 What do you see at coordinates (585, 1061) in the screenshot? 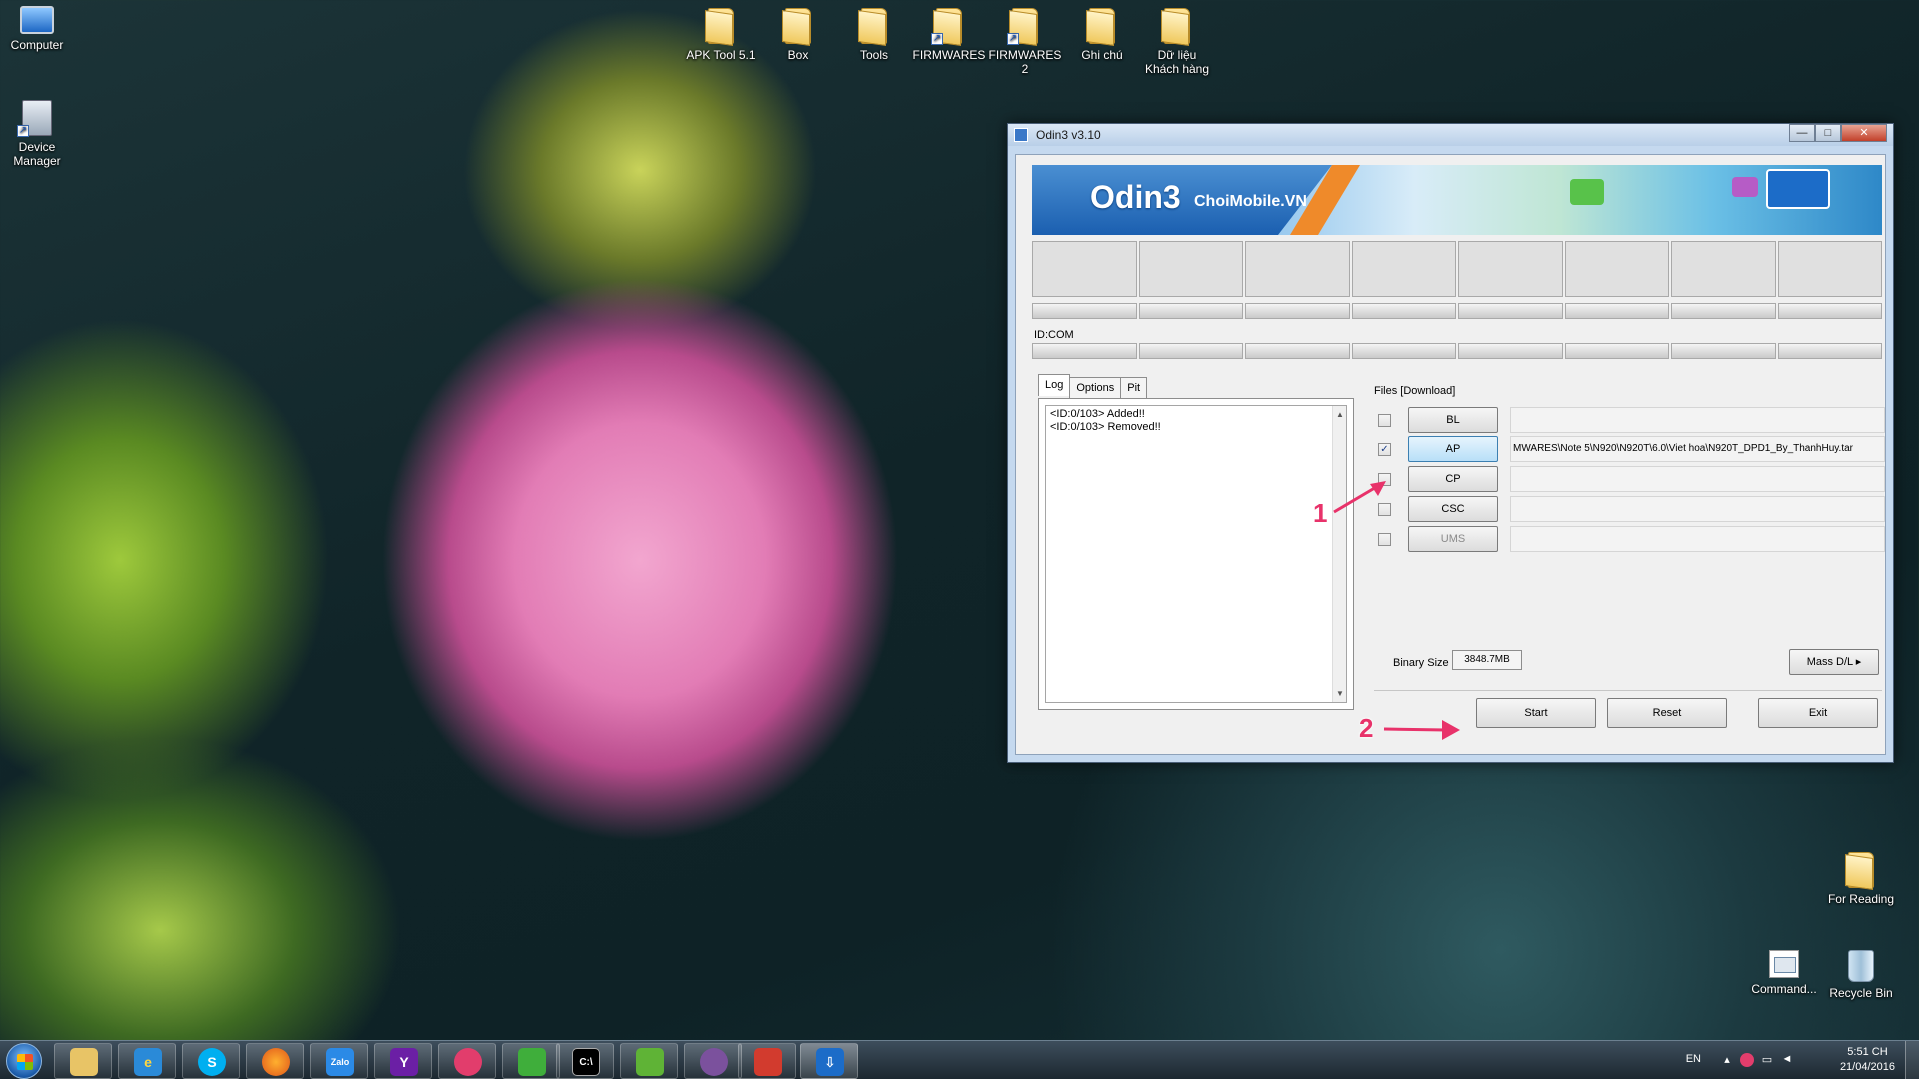
I see `taskbar-cmd: C:\` at bounding box center [585, 1061].